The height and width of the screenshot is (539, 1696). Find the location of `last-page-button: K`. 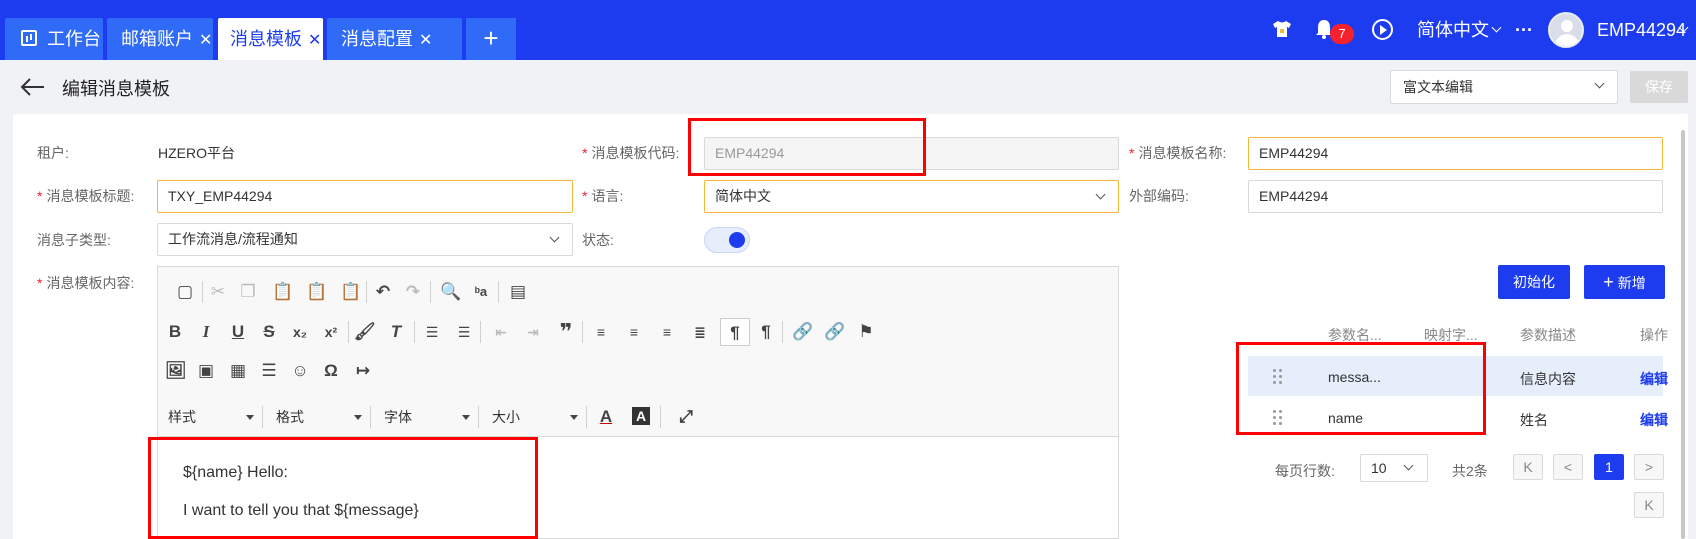

last-page-button: K is located at coordinates (1649, 505).